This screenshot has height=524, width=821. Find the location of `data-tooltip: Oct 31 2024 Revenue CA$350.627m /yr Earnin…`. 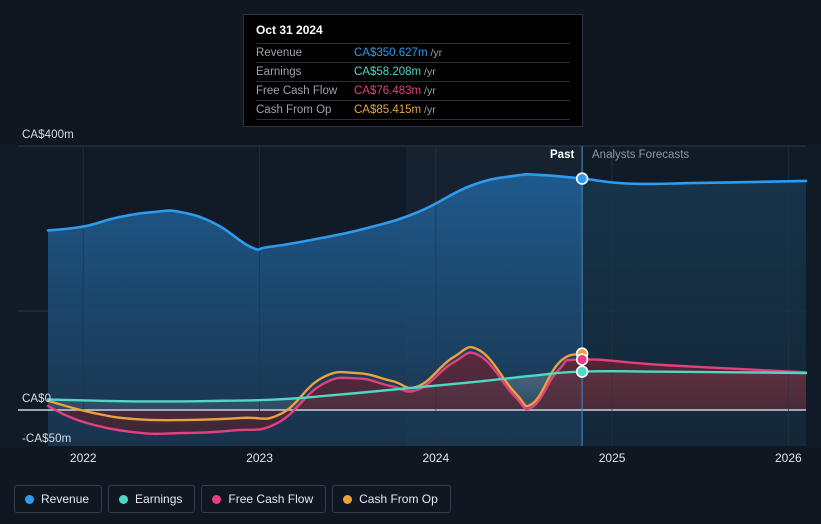

data-tooltip: Oct 31 2024 Revenue CA$350.627m /yr Earnin… is located at coordinates (413, 70).